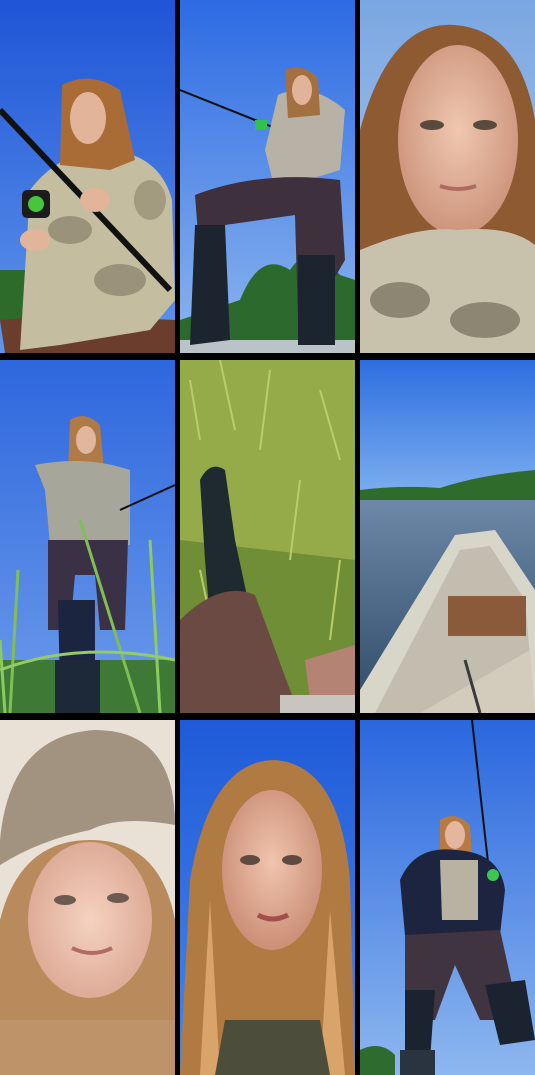 The width and height of the screenshot is (535, 1075). I want to click on photo-boot-on-grass, so click(267, 536).